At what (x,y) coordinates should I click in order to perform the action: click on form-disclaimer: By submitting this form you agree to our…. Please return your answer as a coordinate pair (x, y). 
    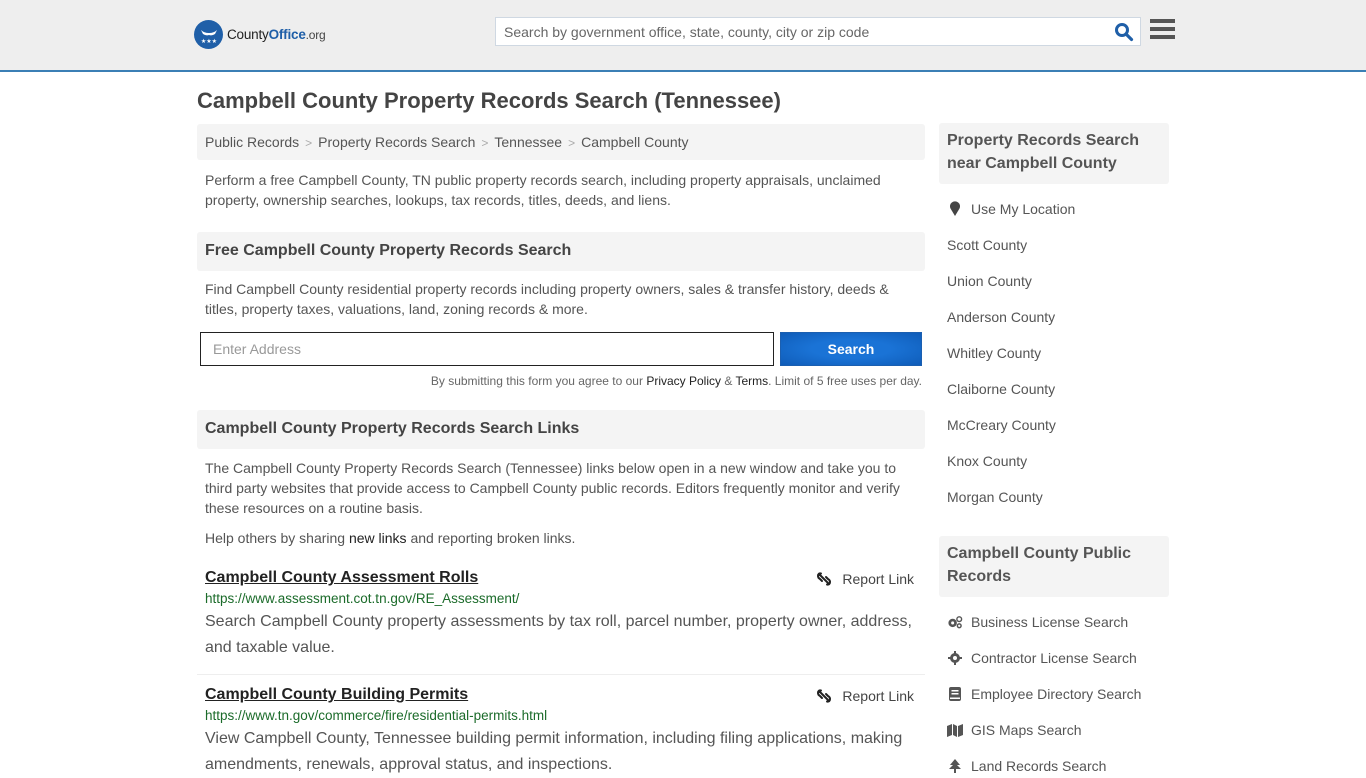
    Looking at the image, I should click on (563, 381).